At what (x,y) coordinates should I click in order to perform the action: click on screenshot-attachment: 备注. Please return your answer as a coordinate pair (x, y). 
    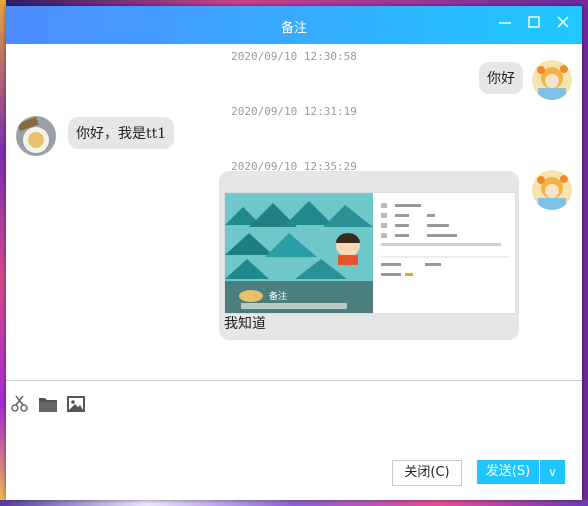
    Looking at the image, I should click on (370, 253).